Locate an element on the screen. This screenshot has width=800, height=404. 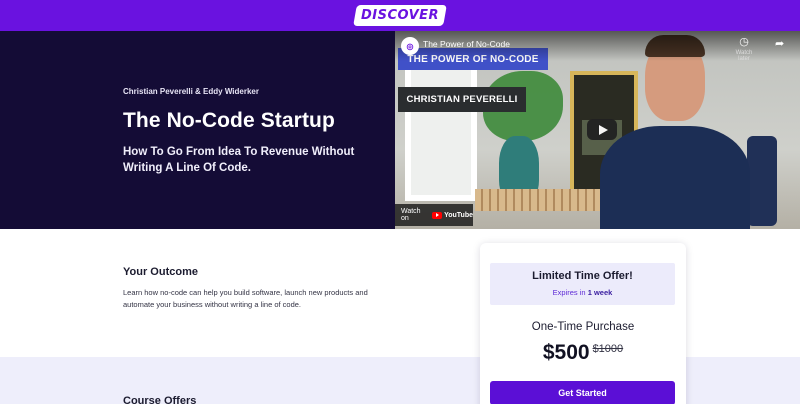
offer-expiry: Expires in 1 week is located at coordinates (582, 292).